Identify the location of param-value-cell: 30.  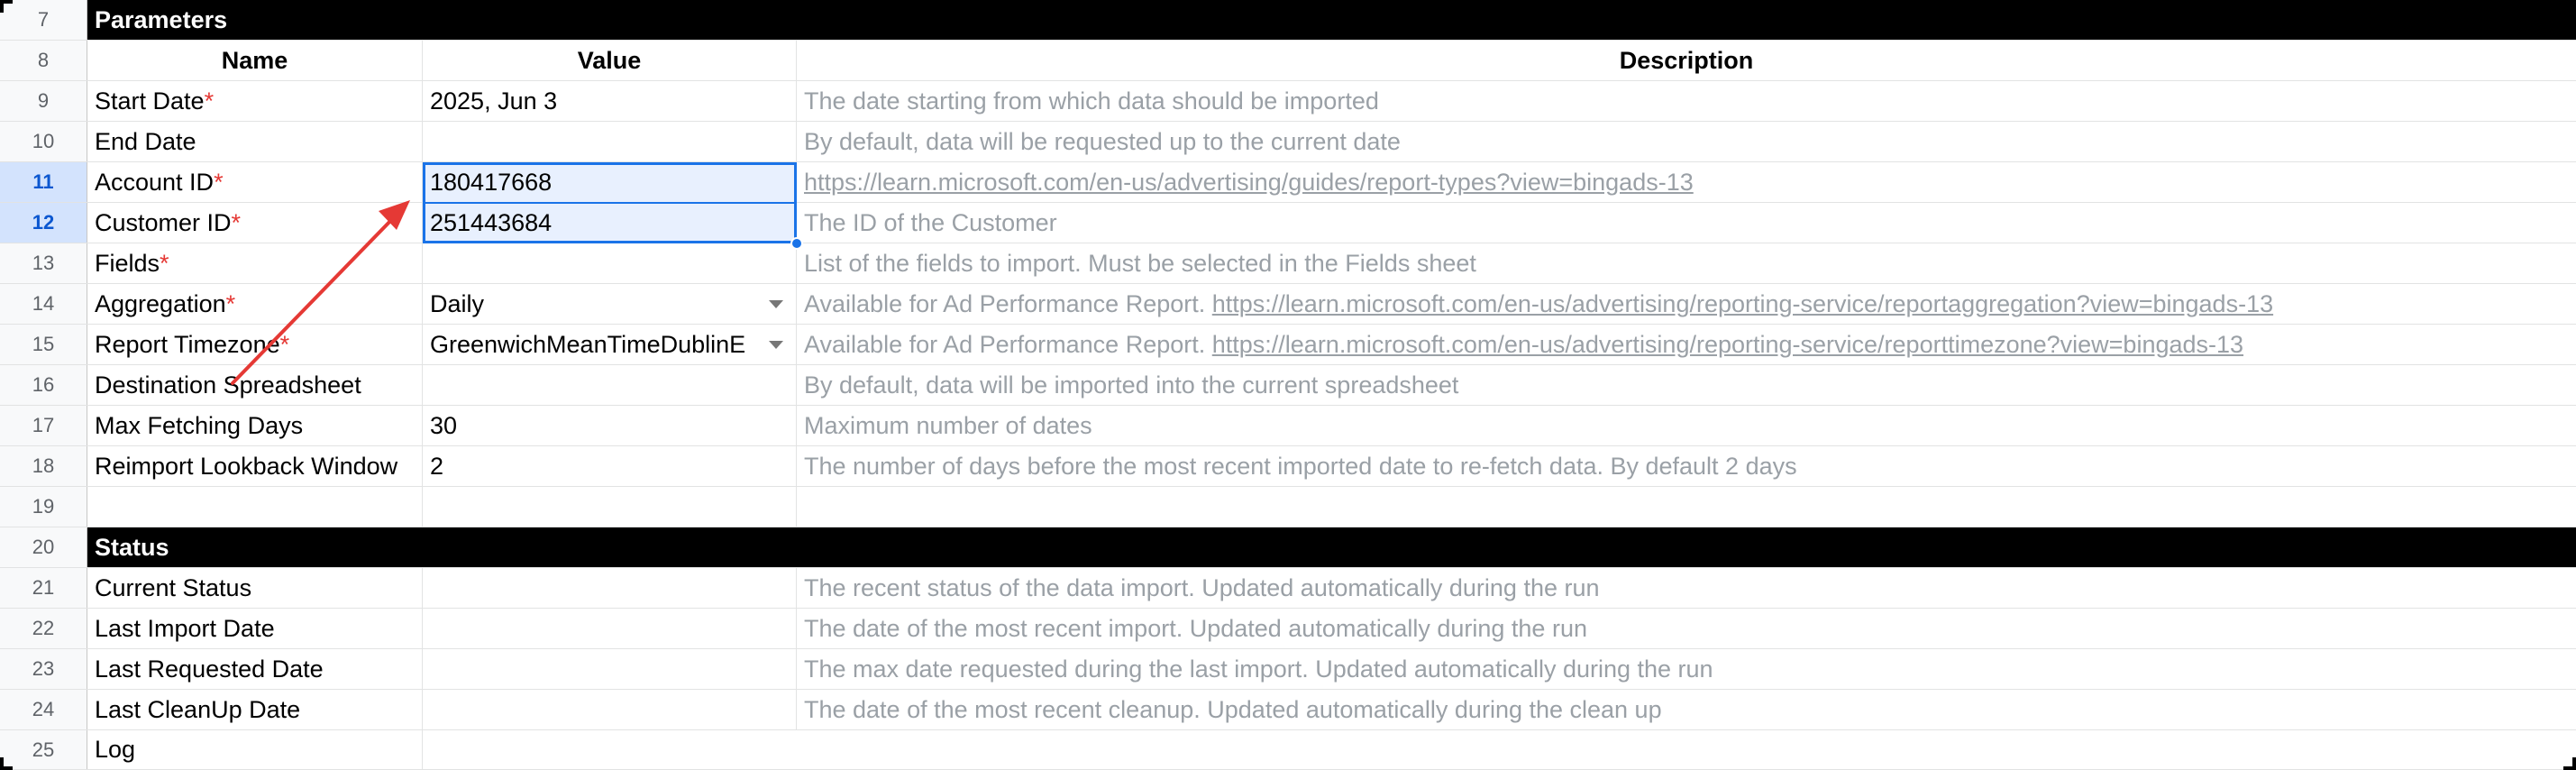
(610, 425).